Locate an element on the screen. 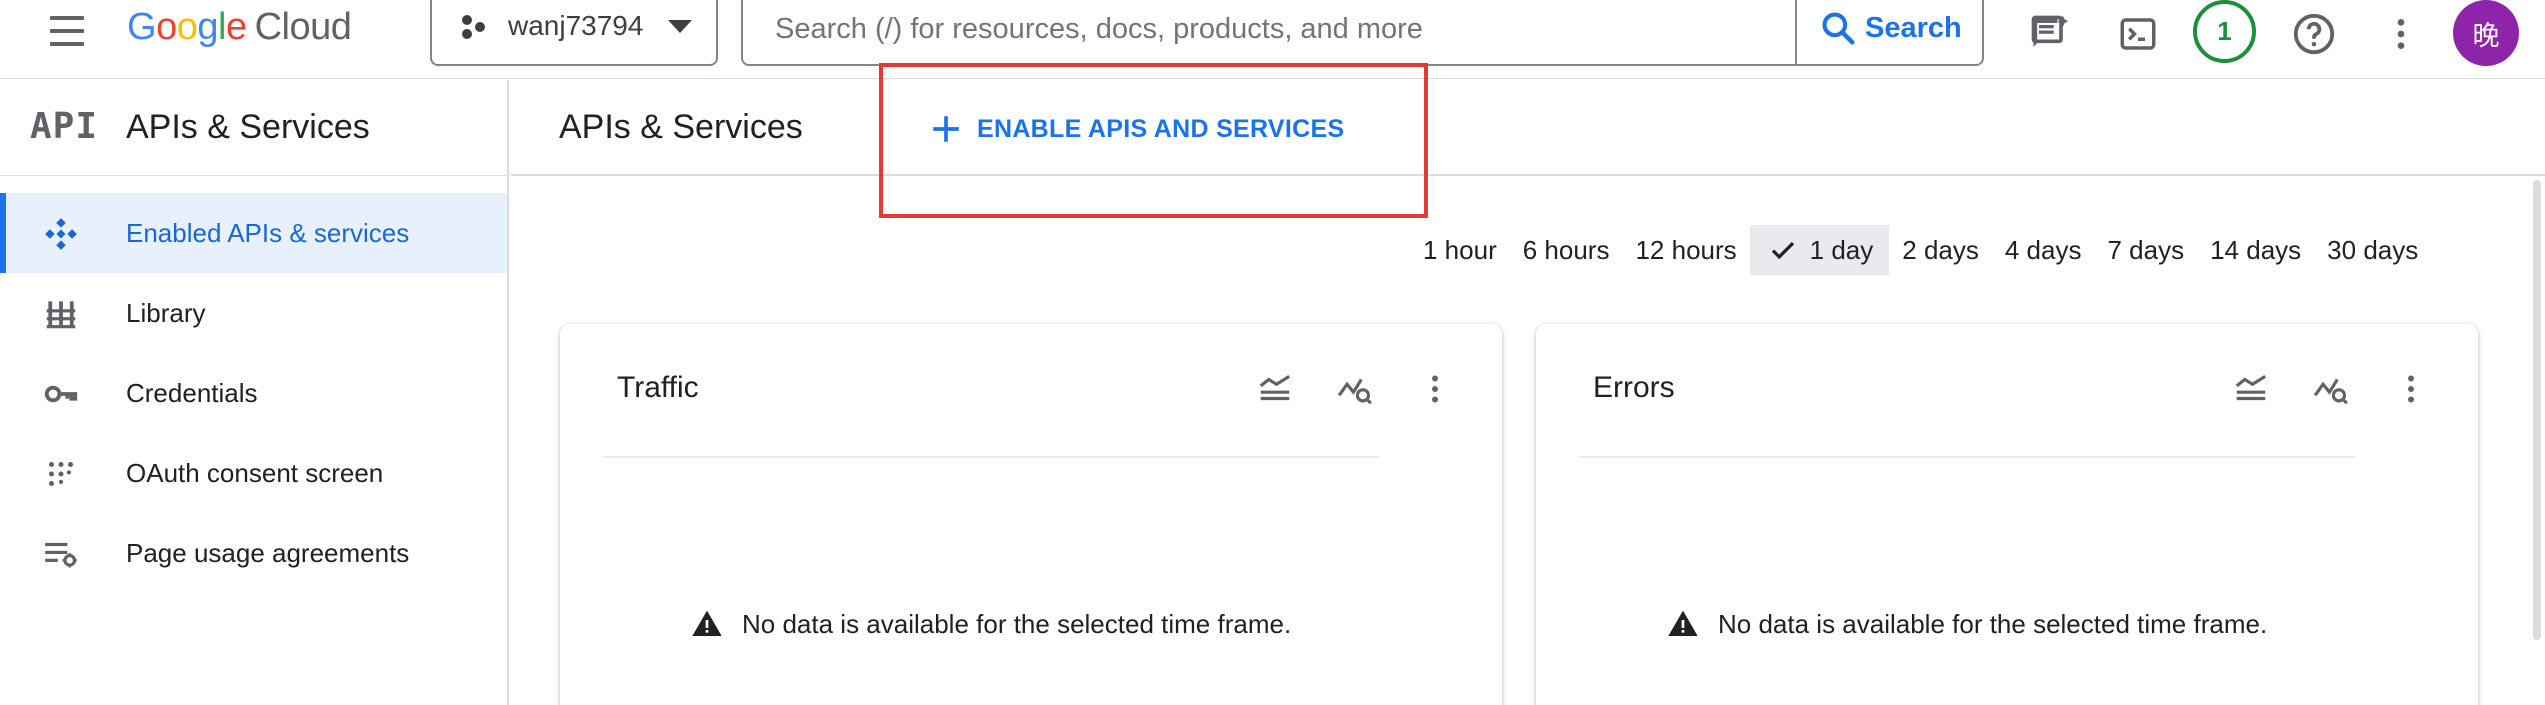  time-option-14-days: 14 days is located at coordinates (2255, 250).